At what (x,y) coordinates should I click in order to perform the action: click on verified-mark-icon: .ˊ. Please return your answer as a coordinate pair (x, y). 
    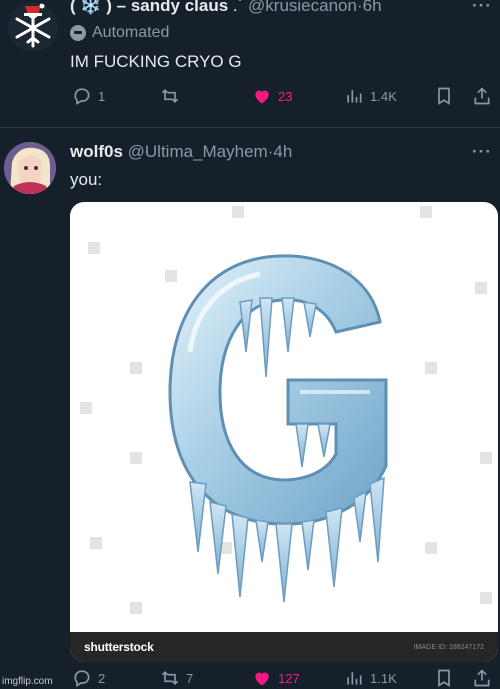
    Looking at the image, I should click on (238, 7).